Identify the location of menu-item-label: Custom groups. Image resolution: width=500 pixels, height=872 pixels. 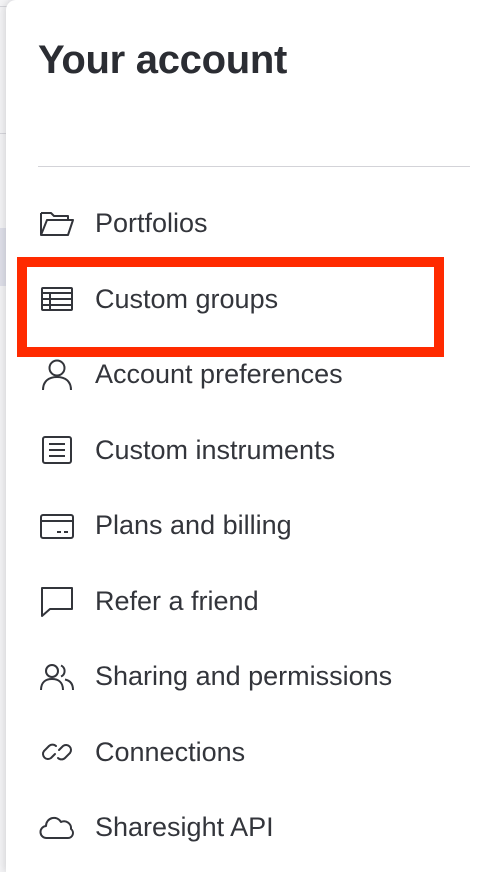
(187, 298).